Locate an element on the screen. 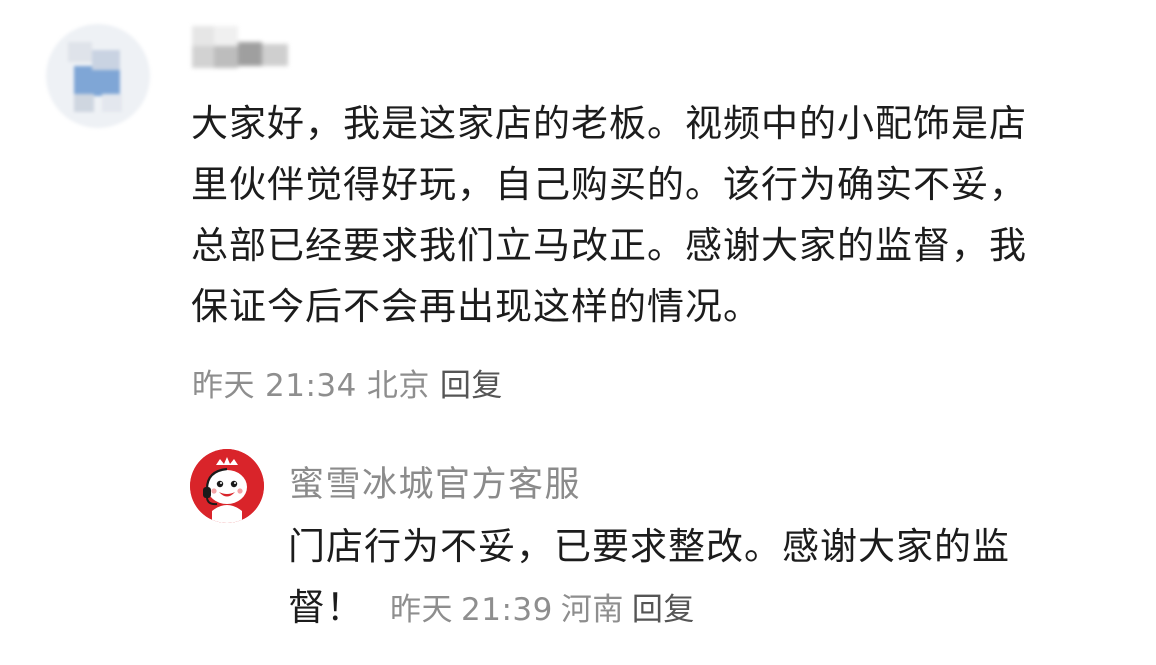 This screenshot has width=1156, height=665. reply-meta: 昨天 21:39 河南 回复 is located at coordinates (546, 610).